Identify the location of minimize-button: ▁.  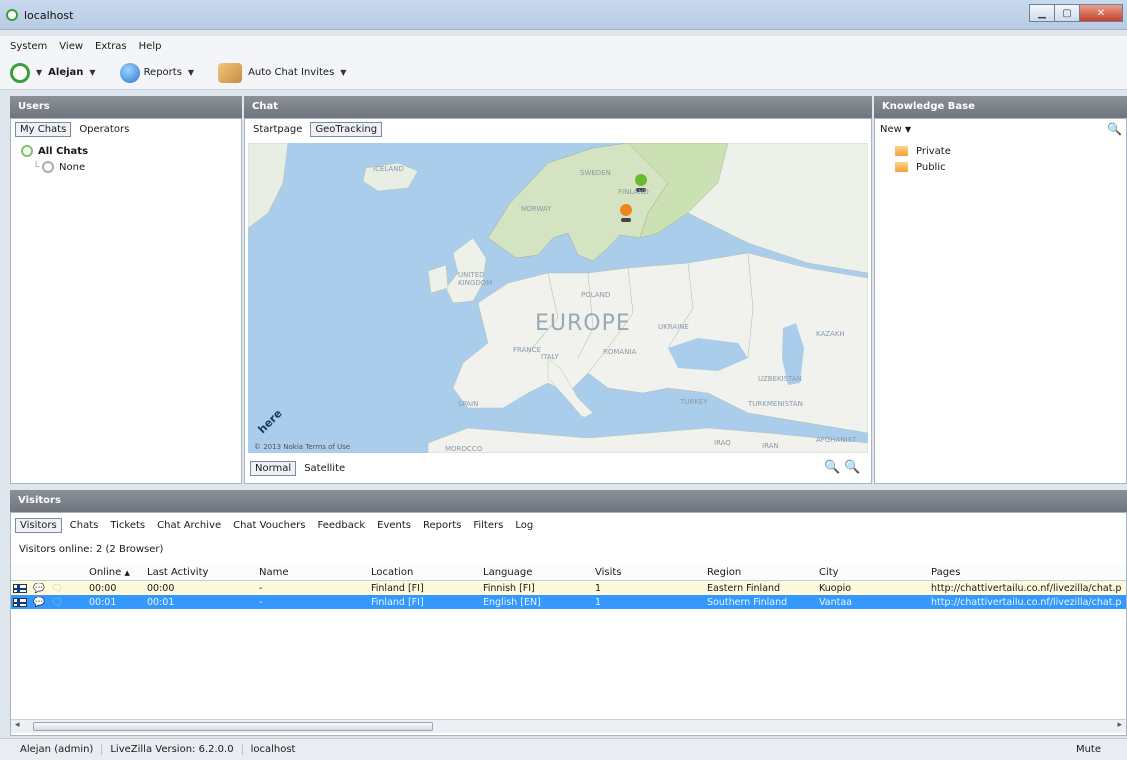
(1042, 13).